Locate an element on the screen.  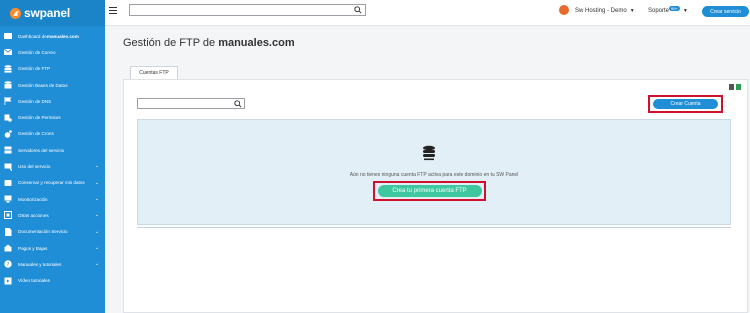
sidebar-item-label: Conservar y recuperar mis datos is located at coordinates (51, 183).